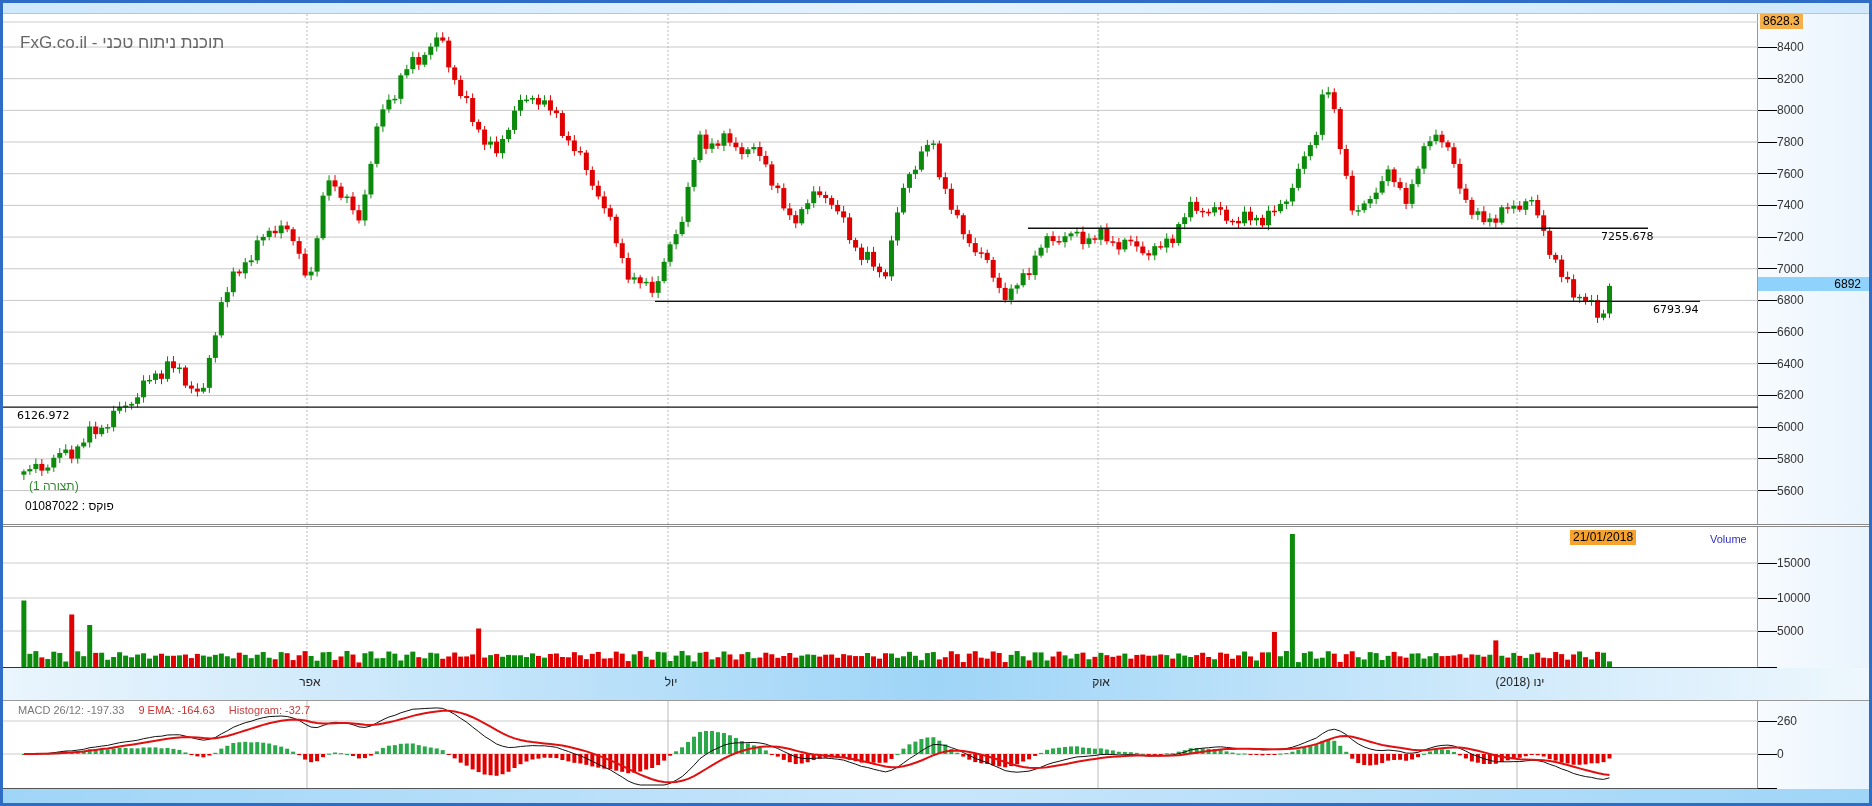  I want to click on macd-value: MACD 26/12: -197.33, so click(71, 710).